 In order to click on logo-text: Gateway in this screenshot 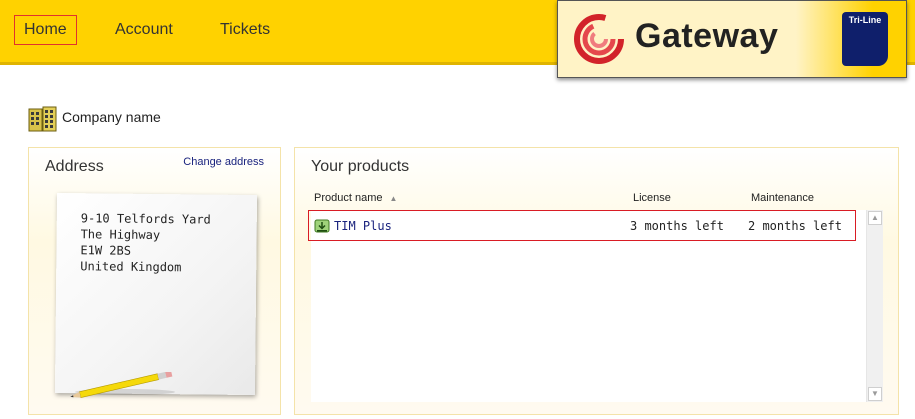, I will do `click(707, 36)`.